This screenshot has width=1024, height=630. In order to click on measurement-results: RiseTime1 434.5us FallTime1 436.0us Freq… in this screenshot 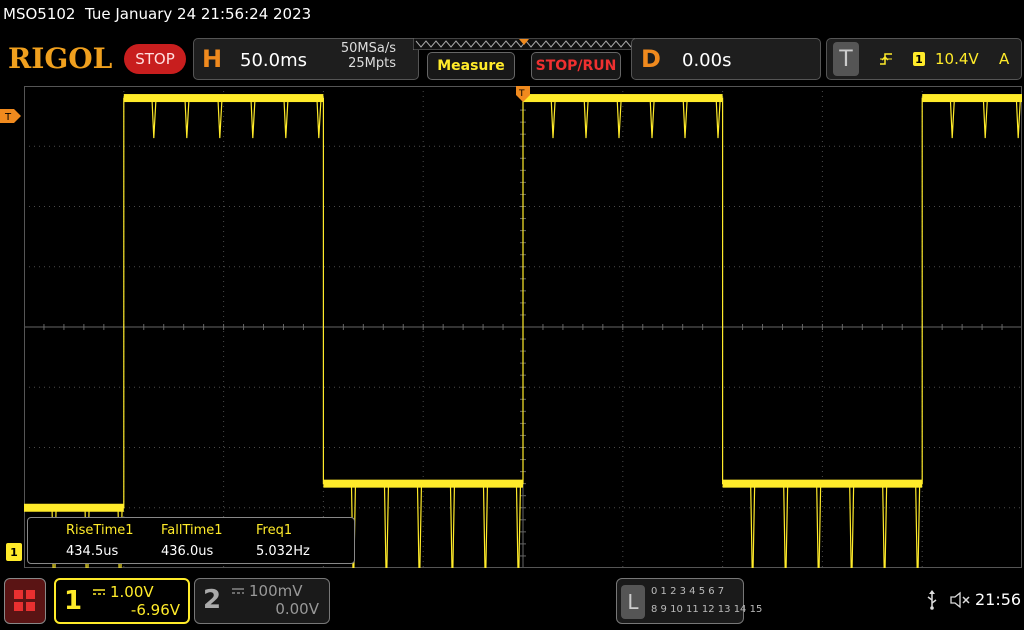, I will do `click(191, 540)`.